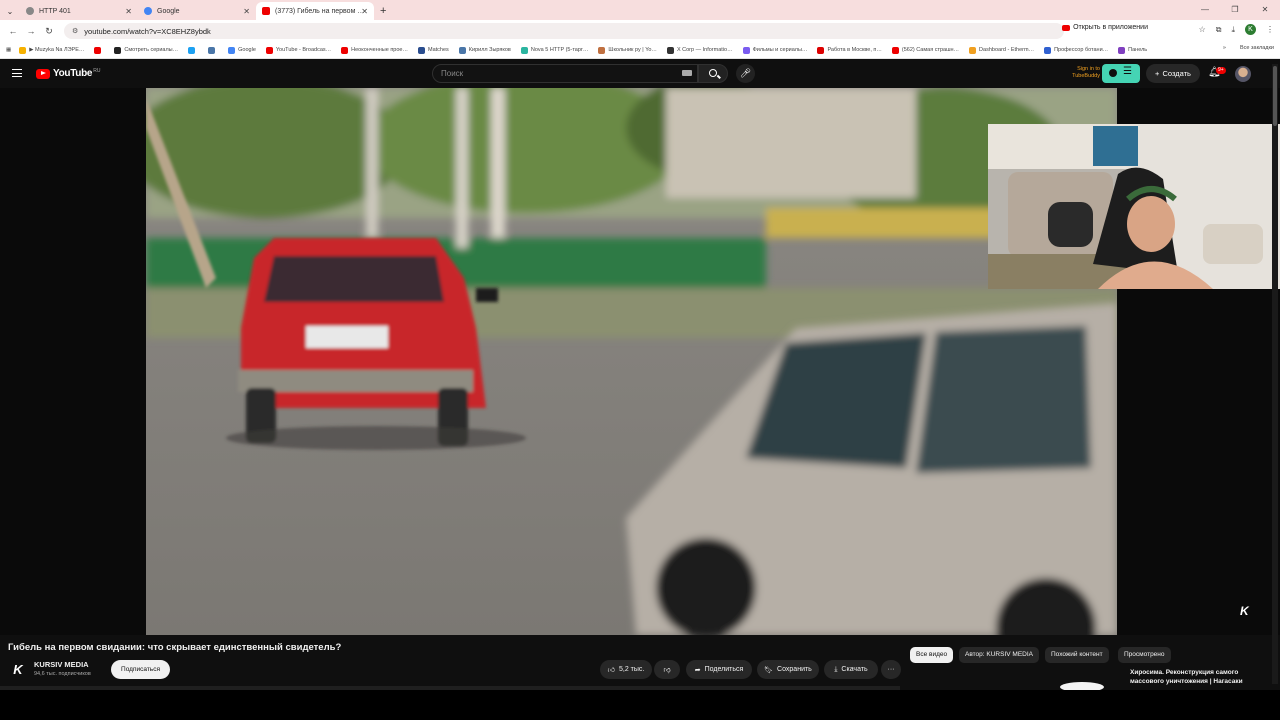 The image size is (1280, 720). Describe the element at coordinates (1110, 27) in the screenshot. I see `open-in-app-label: Открыть в приложении` at that location.